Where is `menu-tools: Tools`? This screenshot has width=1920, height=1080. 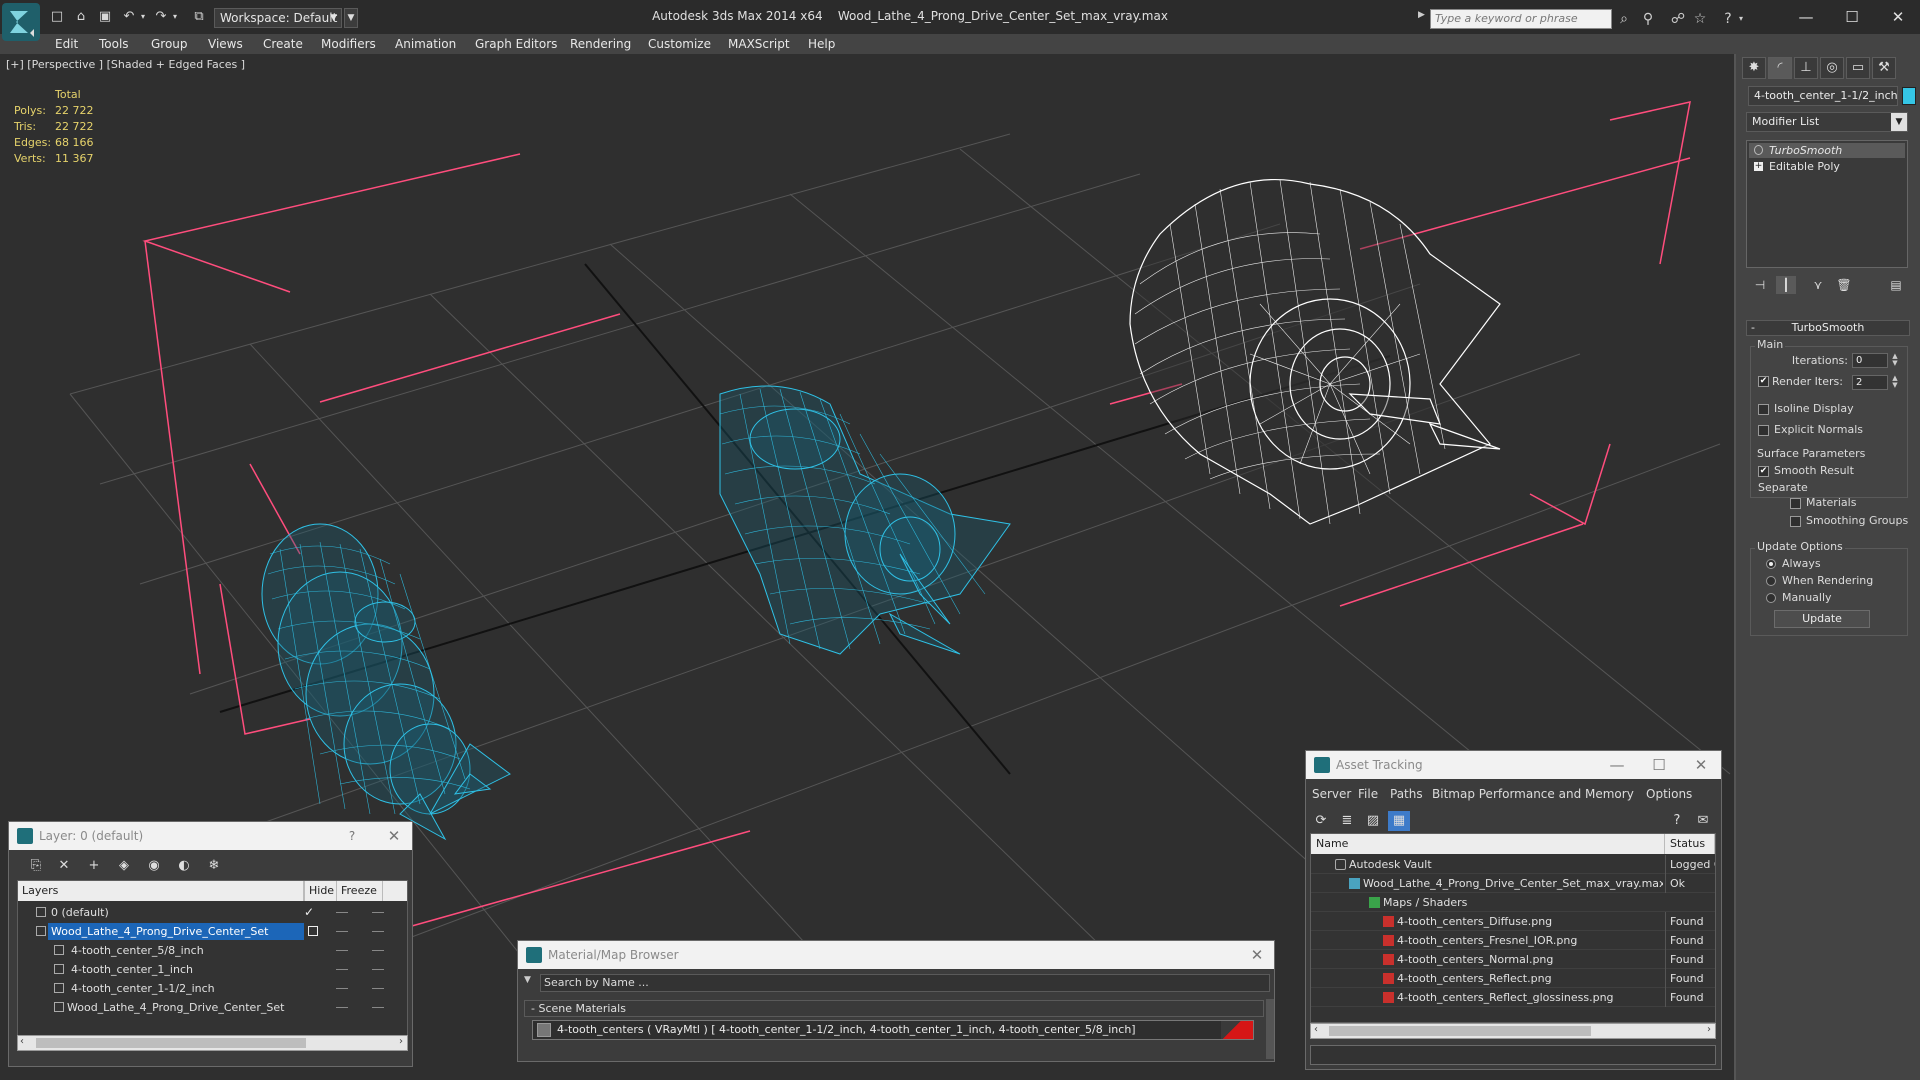 menu-tools: Tools is located at coordinates (114, 44).